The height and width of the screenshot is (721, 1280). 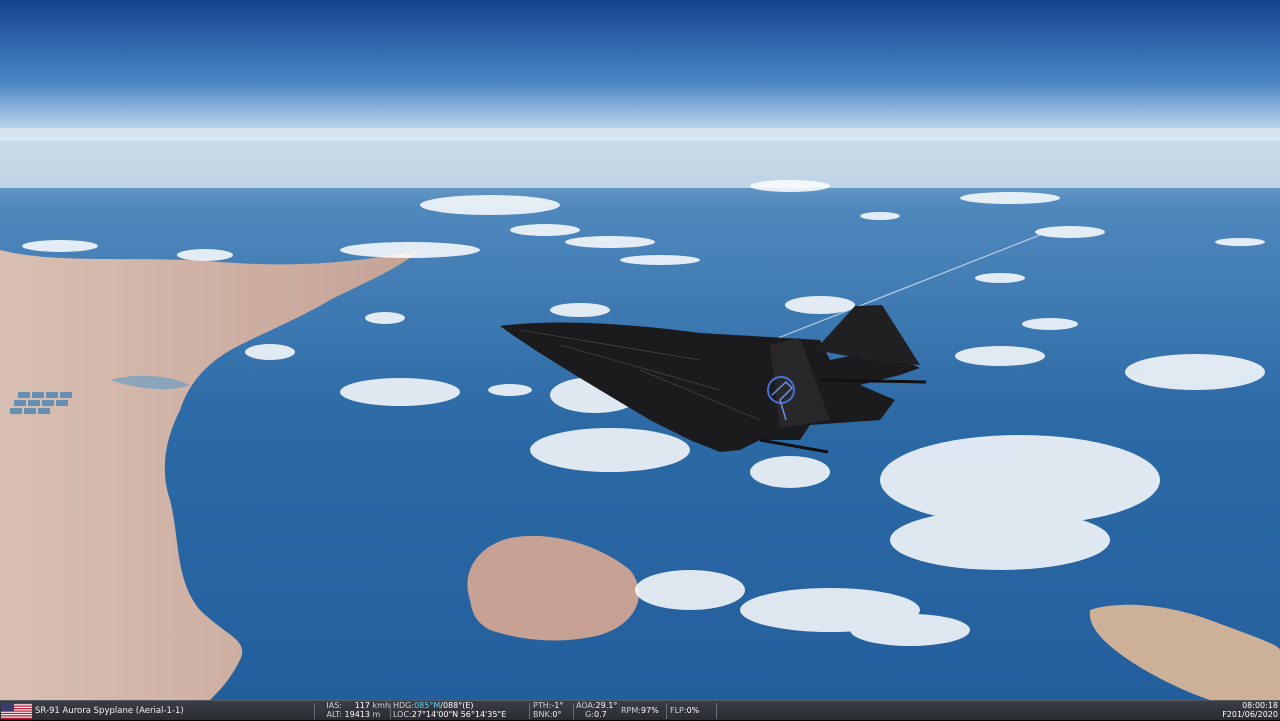 I want to click on rpm-readout: RPM:97%, so click(x=643, y=711).